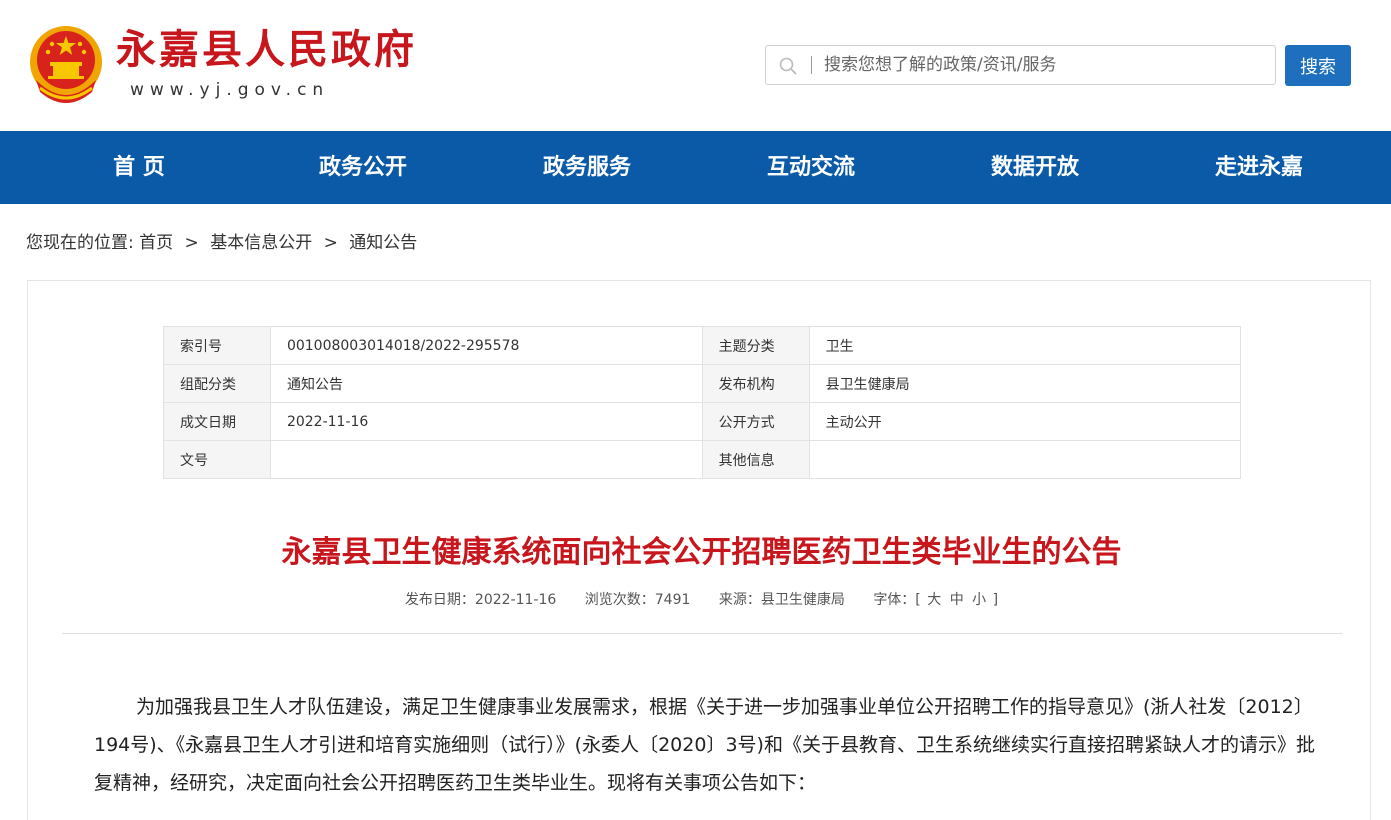 The image size is (1391, 820). I want to click on table-row: 成文日期 2022-11-16 公开方式 主动公开, so click(702, 421).